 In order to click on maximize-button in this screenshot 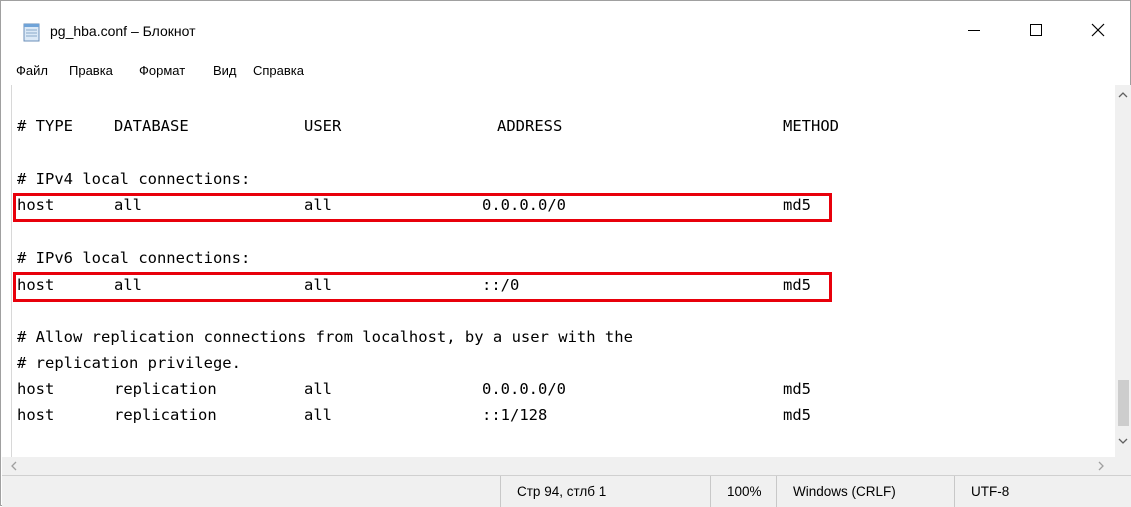, I will do `click(1036, 30)`.